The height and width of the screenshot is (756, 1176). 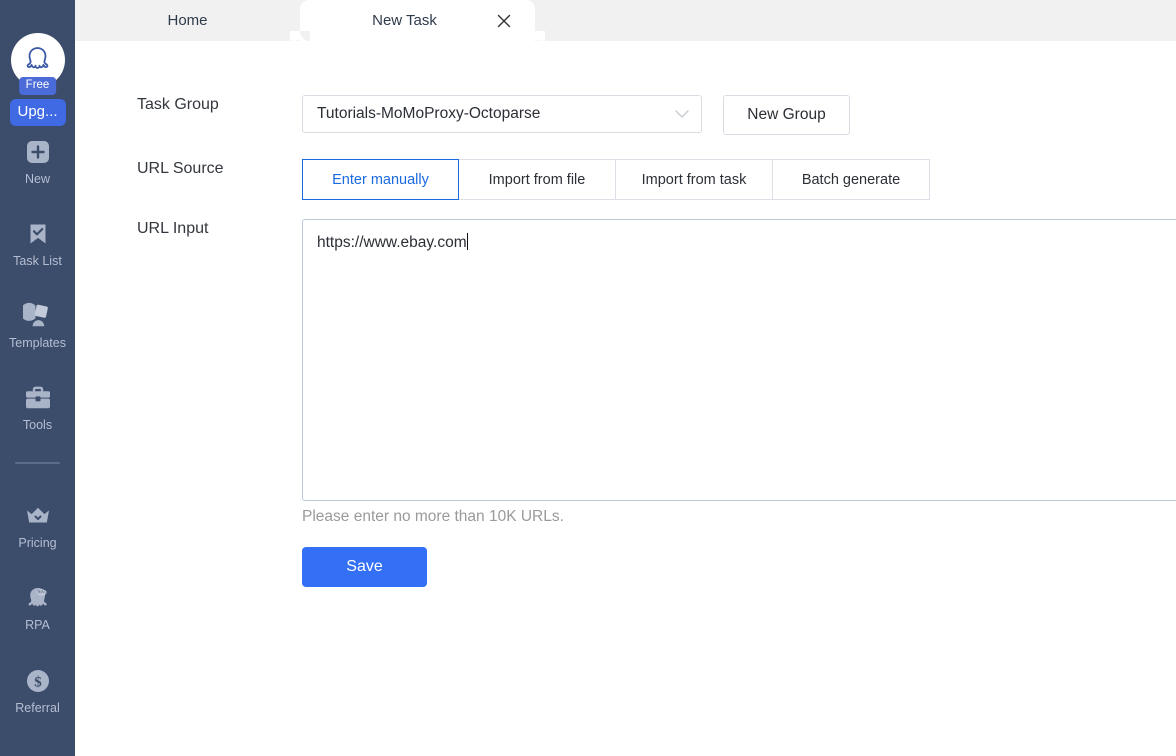 I want to click on sidebar-label-task-list: Task List, so click(x=37, y=261).